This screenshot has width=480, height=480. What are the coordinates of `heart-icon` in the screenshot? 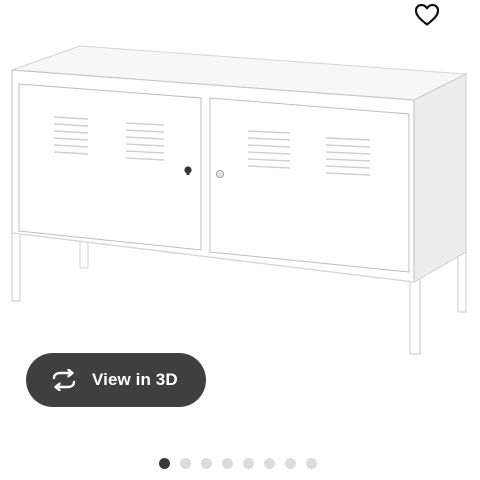 It's located at (427, 14).